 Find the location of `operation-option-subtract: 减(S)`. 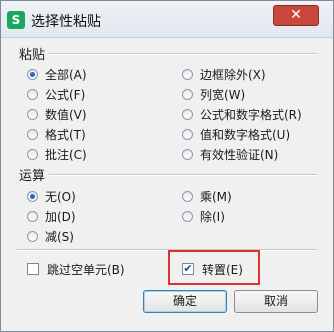

operation-option-subtract: 减(S) is located at coordinates (50, 236).